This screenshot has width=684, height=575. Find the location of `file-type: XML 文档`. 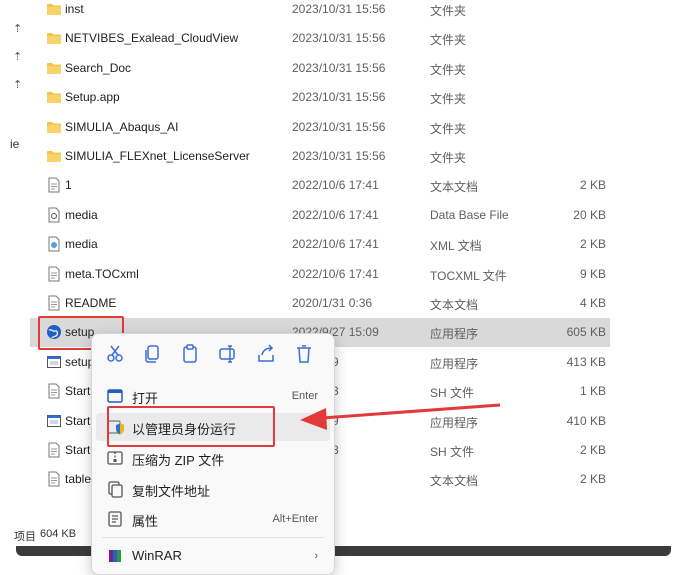

file-type: XML 文档 is located at coordinates (456, 246).